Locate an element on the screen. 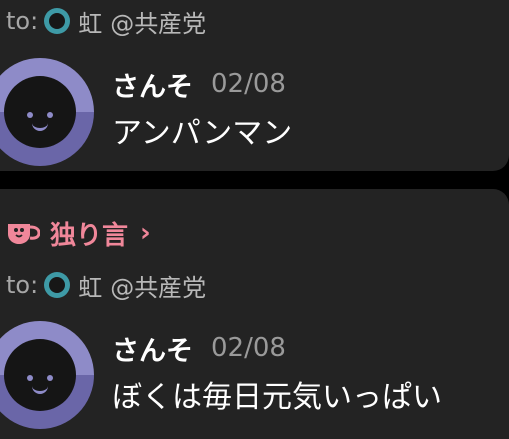 The height and width of the screenshot is (439, 509). context-label: 独り言 is located at coordinates (89, 235).